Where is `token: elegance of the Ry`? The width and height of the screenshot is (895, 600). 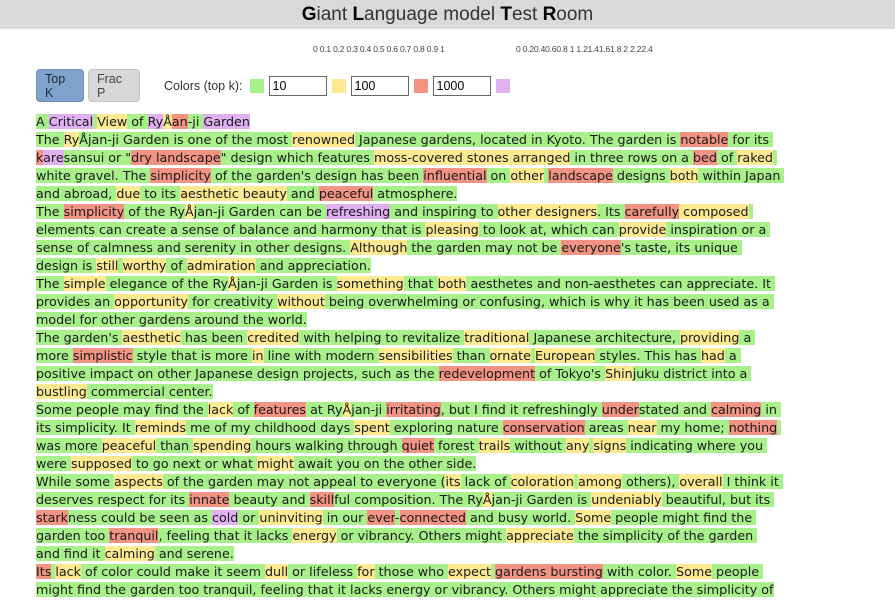
token: elegance of the Ry is located at coordinates (167, 283).